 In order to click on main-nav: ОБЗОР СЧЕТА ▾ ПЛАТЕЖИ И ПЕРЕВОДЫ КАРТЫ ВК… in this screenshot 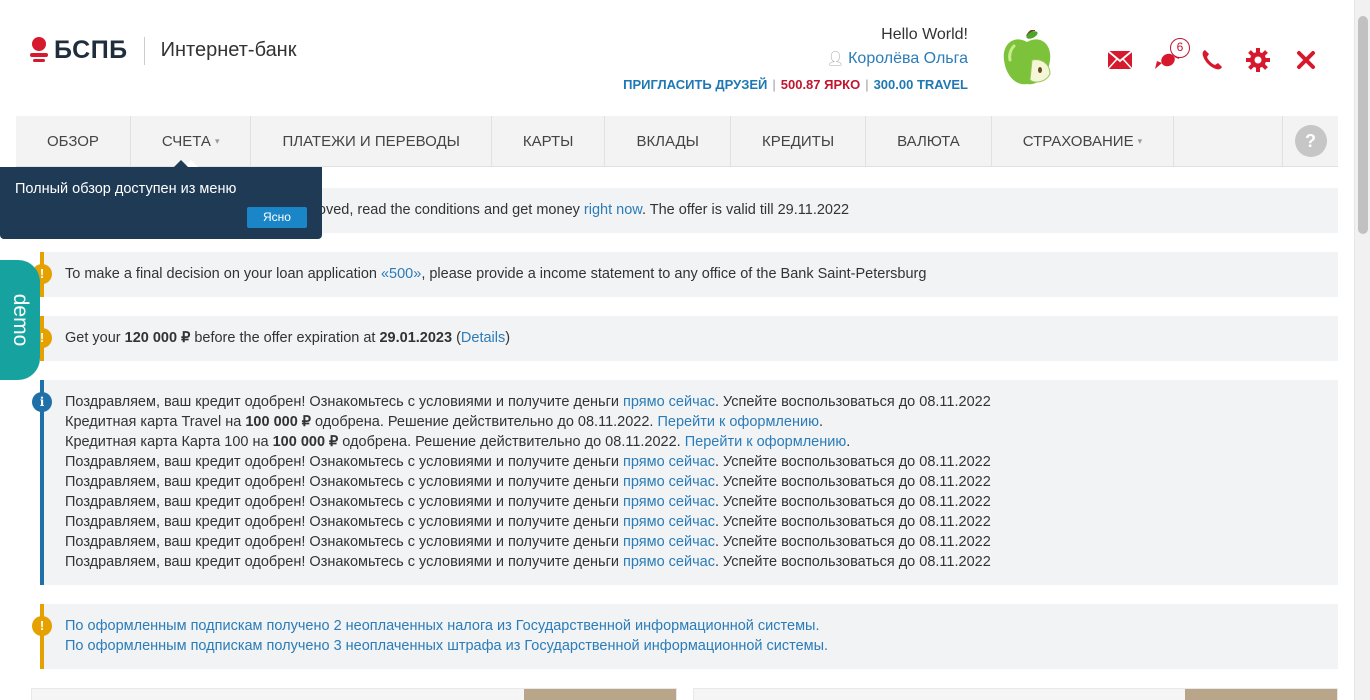, I will do `click(677, 141)`.